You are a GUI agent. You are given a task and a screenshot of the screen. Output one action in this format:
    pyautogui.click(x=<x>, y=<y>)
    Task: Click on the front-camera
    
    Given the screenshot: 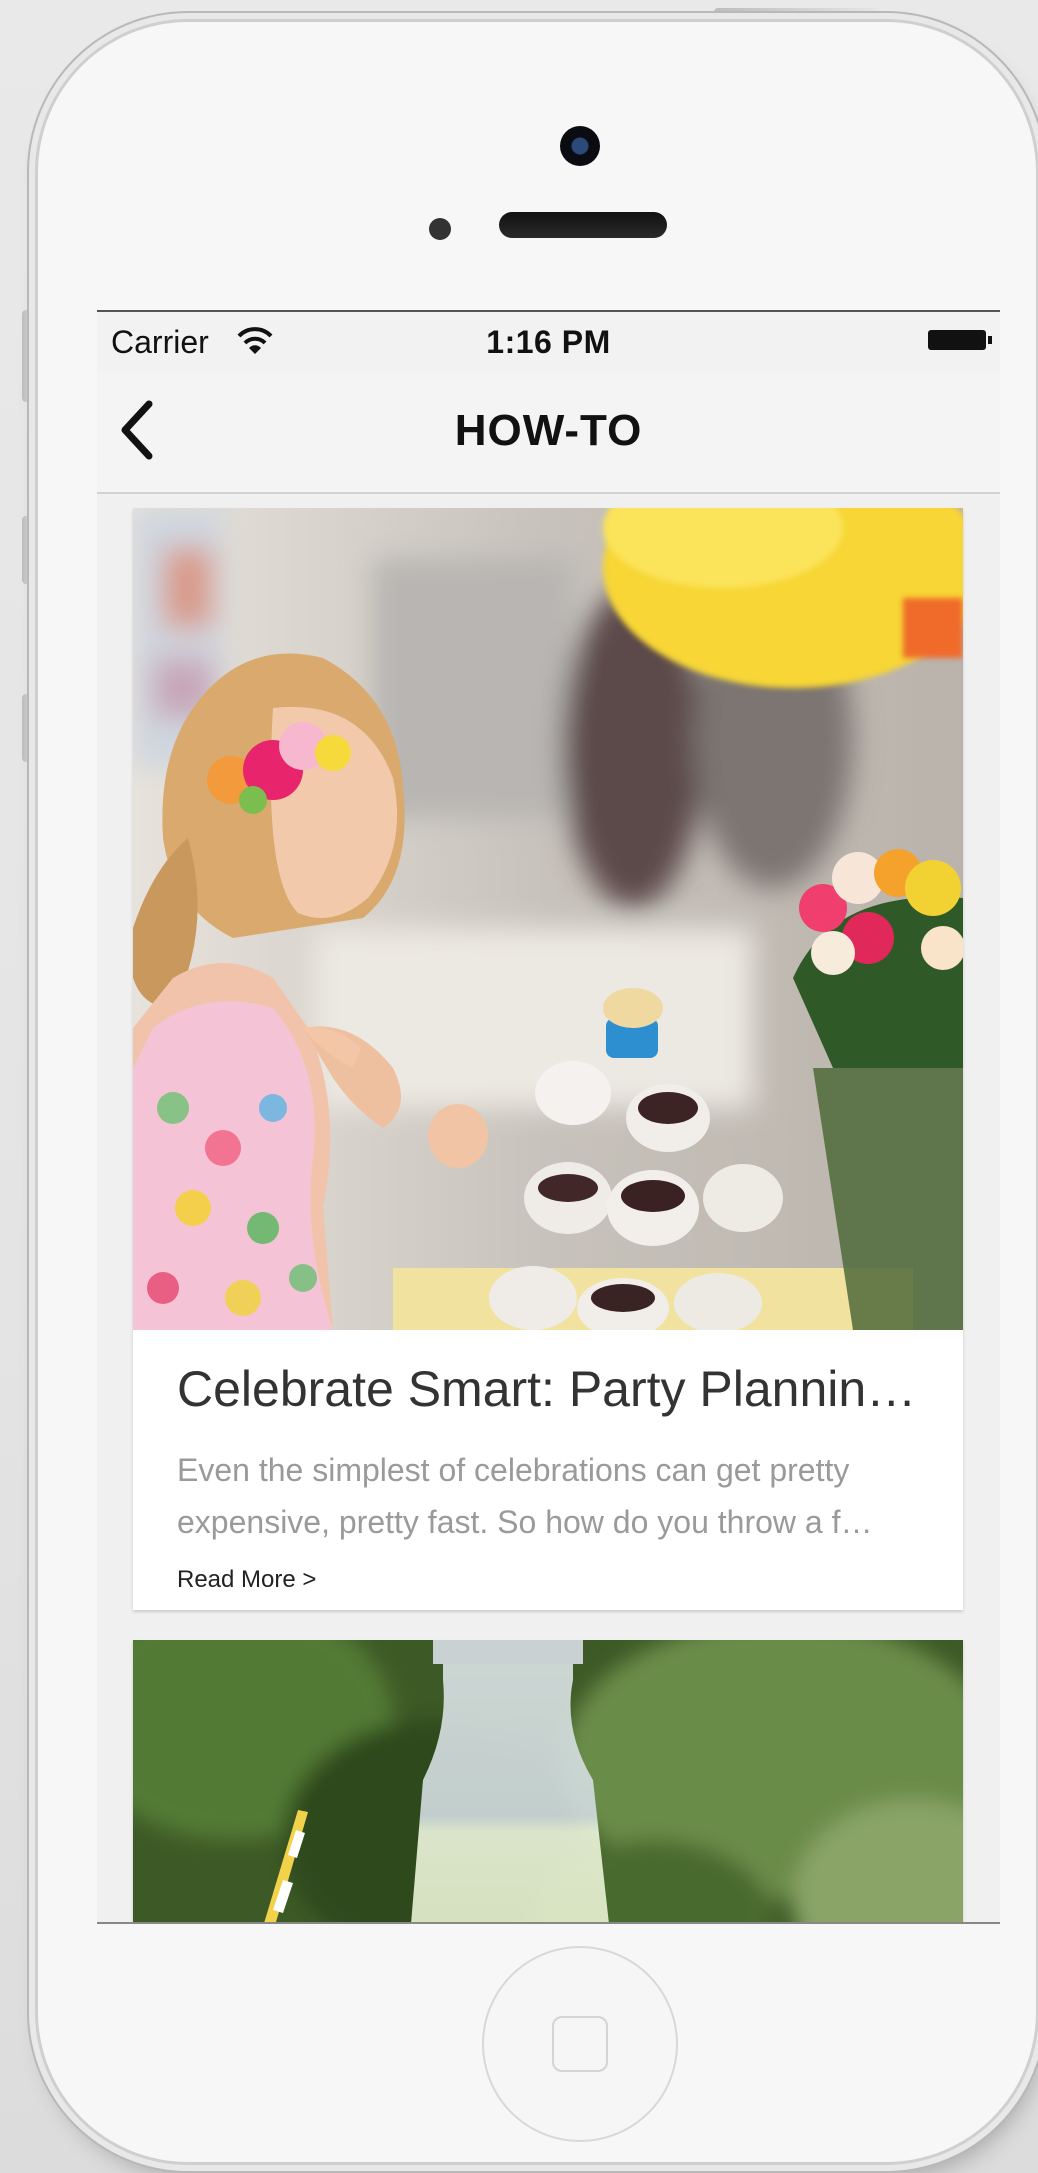 What is the action you would take?
    pyautogui.click(x=580, y=146)
    